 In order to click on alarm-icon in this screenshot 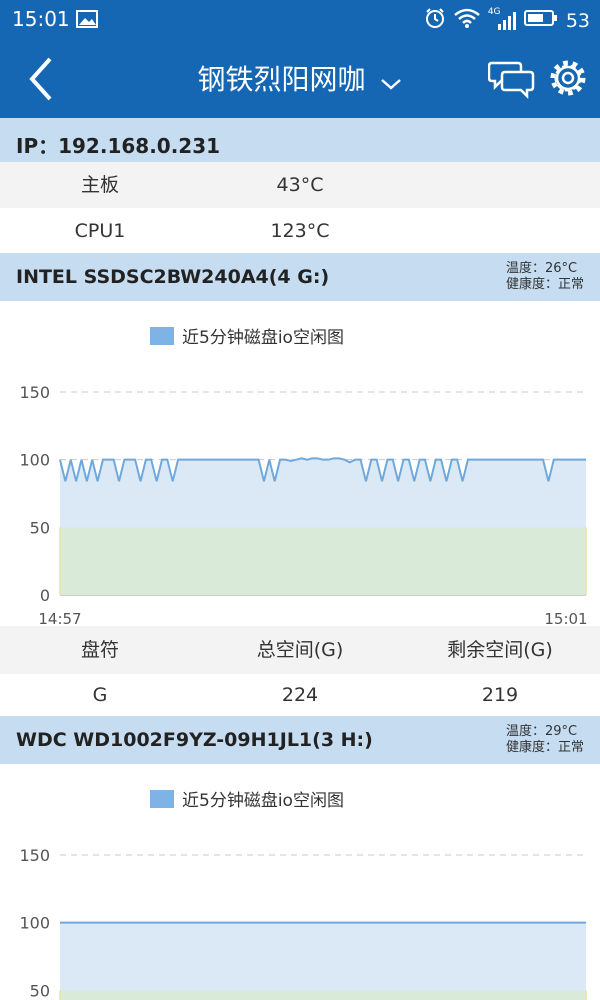, I will do `click(435, 20)`.